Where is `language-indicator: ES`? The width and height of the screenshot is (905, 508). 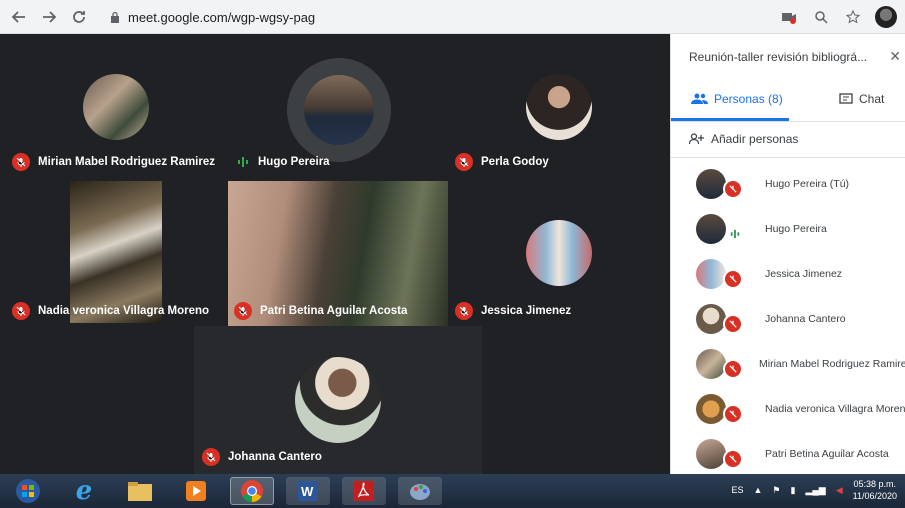
language-indicator: ES is located at coordinates (737, 490).